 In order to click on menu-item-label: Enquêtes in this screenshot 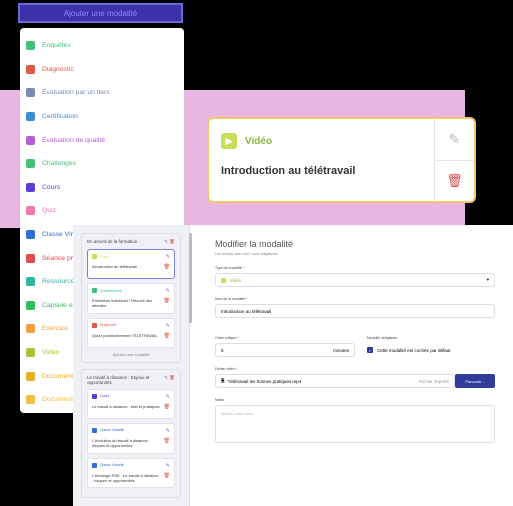, I will do `click(56, 46)`.